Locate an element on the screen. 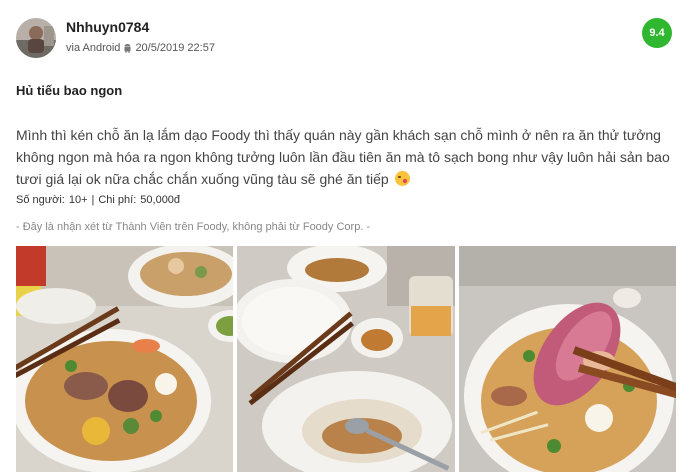 The image size is (690, 472). price-label: Chi phí: is located at coordinates (117, 200).